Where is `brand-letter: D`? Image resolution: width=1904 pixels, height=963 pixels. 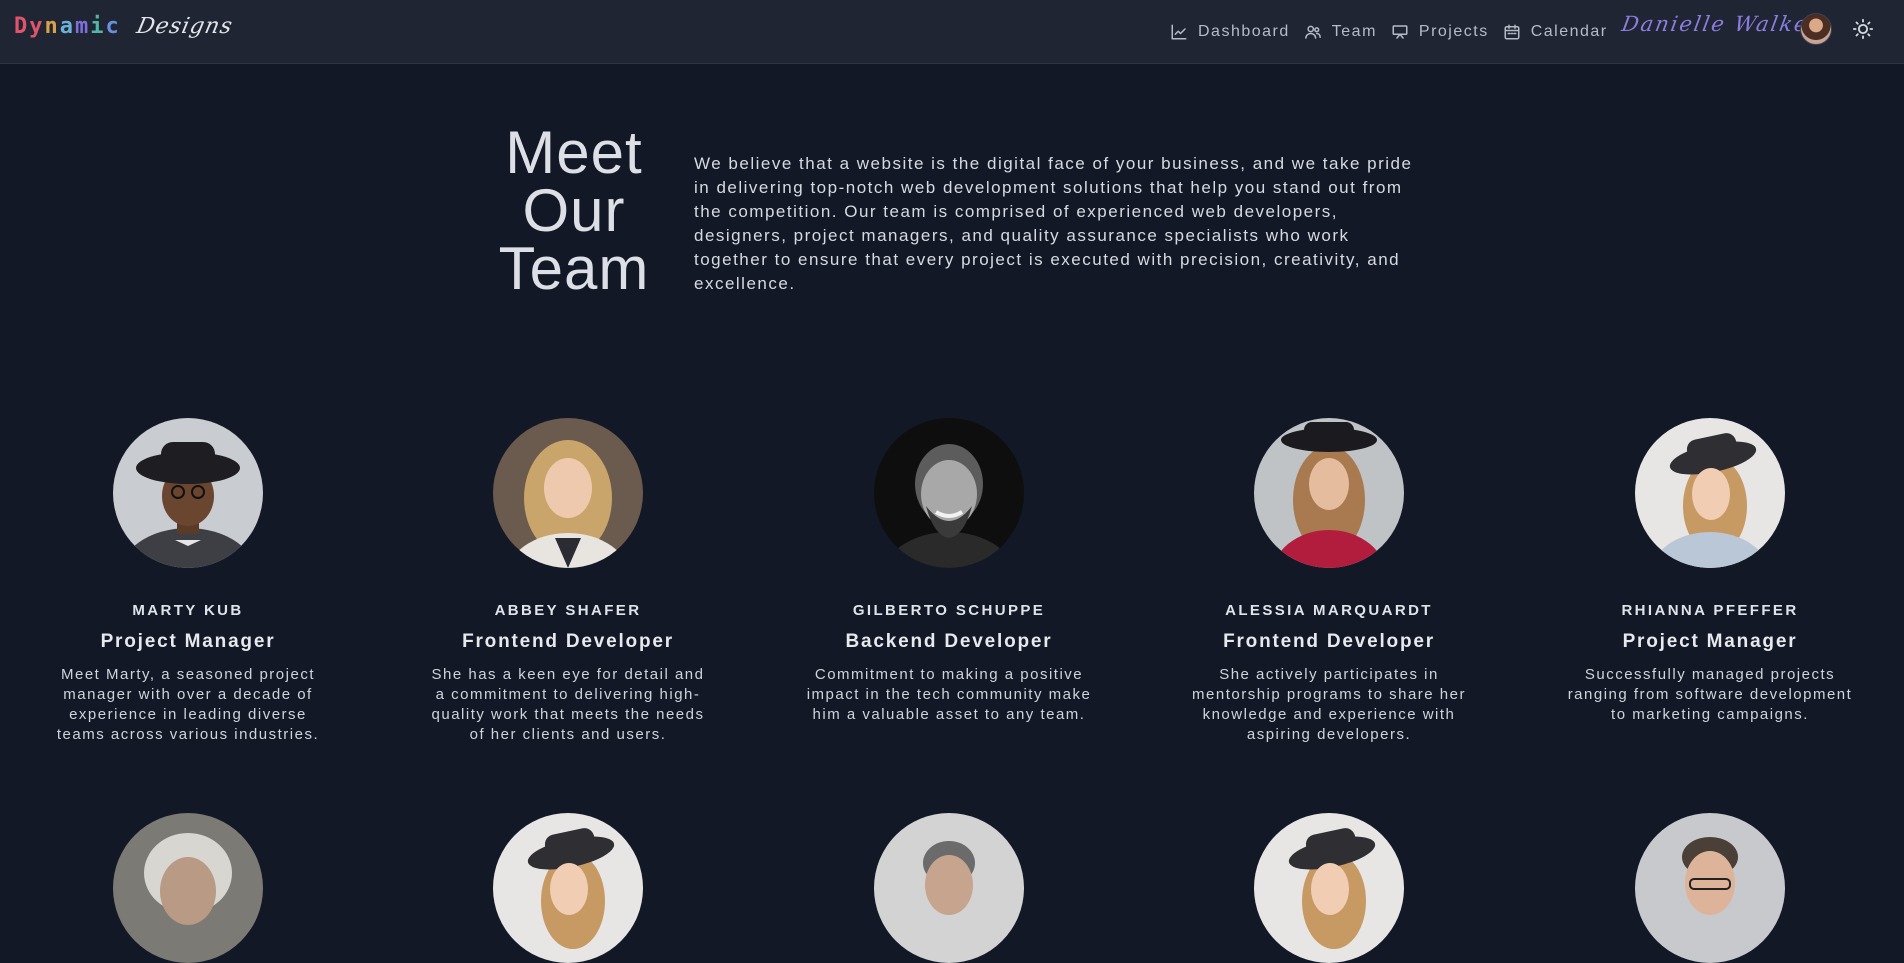 brand-letter: D is located at coordinates (22, 26).